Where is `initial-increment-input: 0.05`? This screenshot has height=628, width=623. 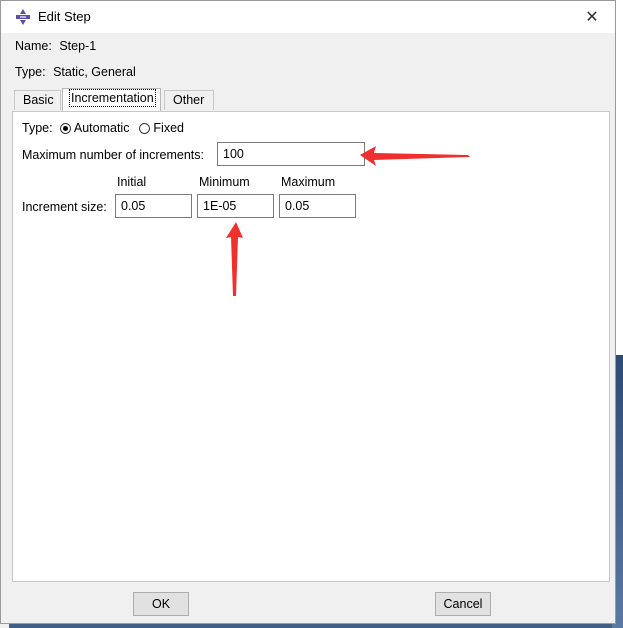 initial-increment-input: 0.05 is located at coordinates (153, 206).